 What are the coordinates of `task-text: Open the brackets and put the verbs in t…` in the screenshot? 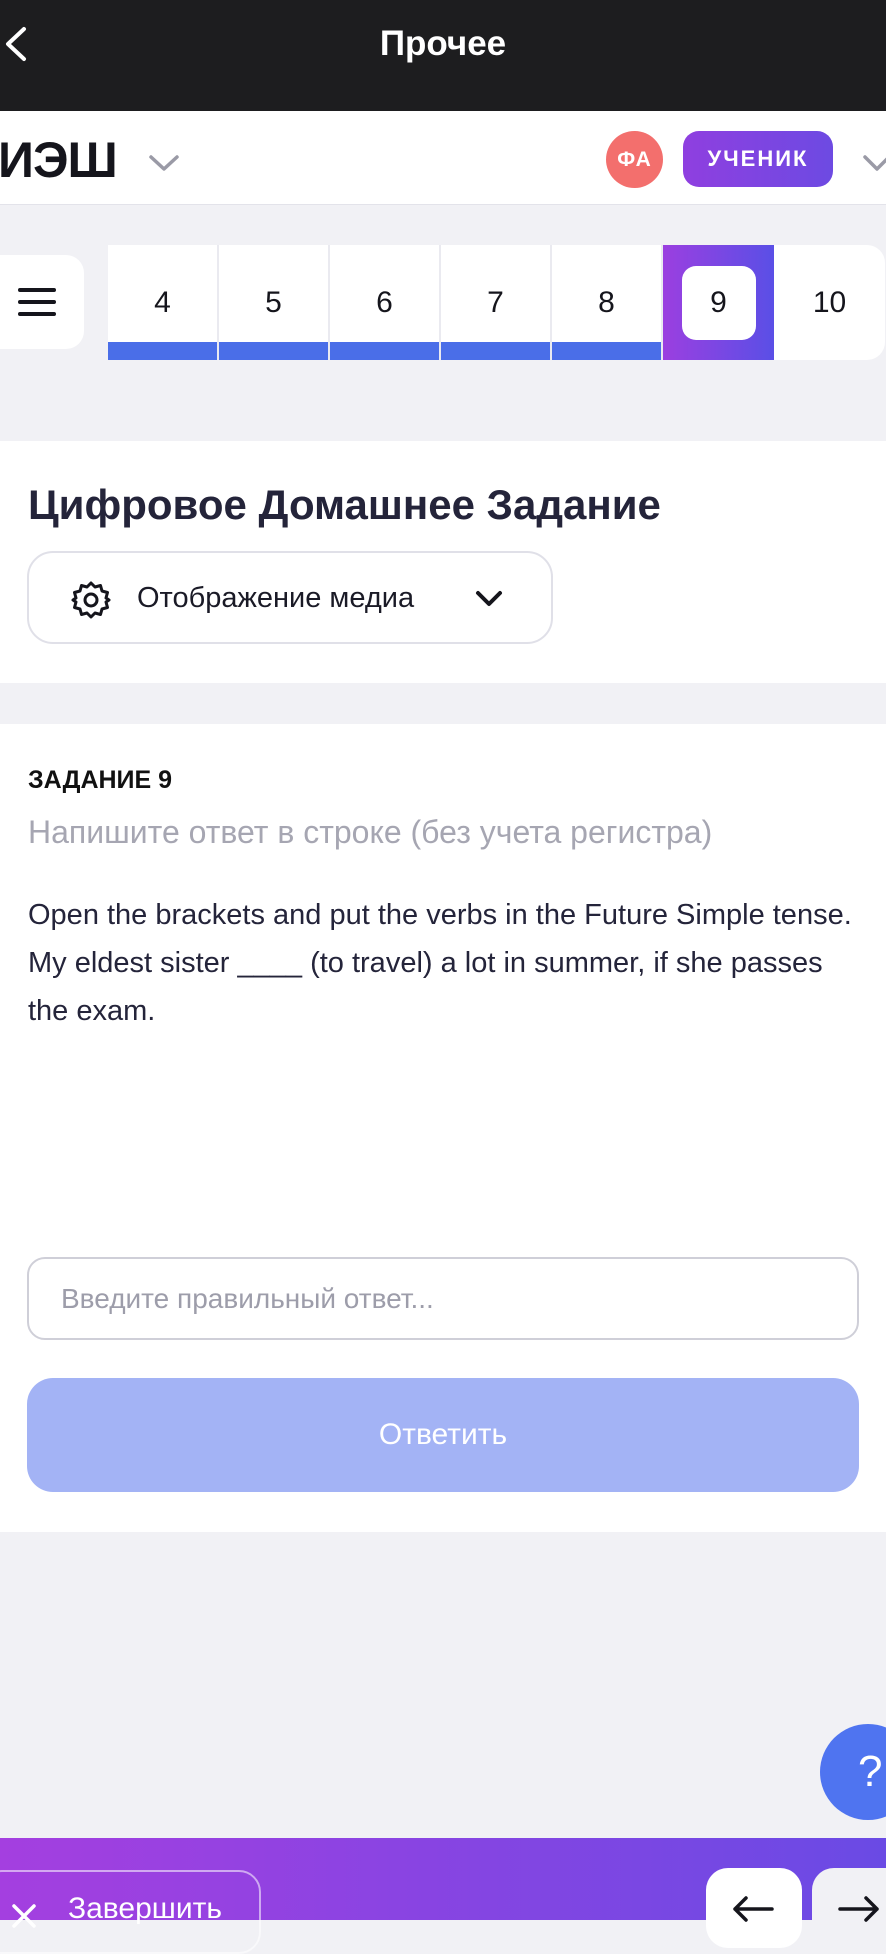 It's located at (448, 963).